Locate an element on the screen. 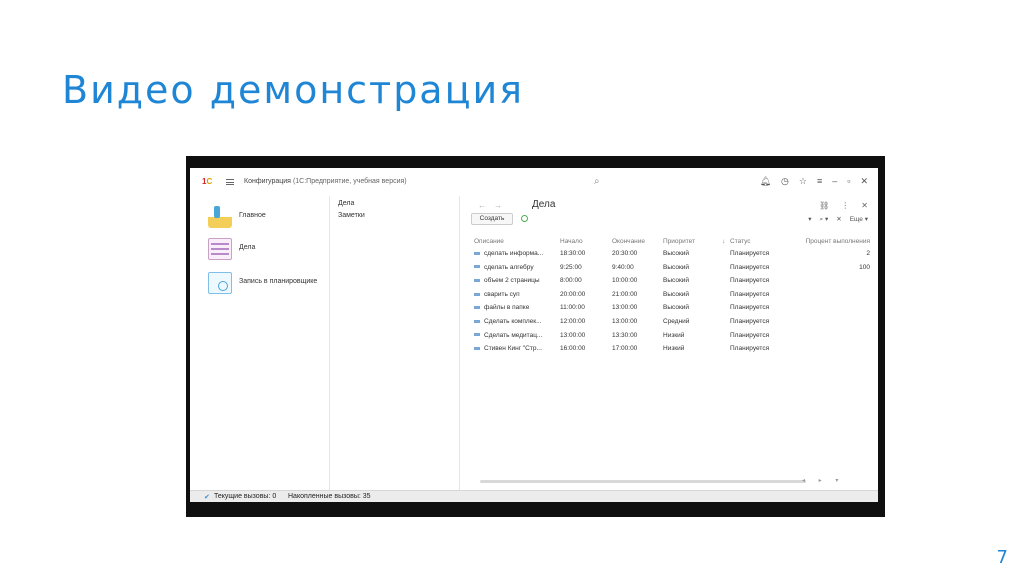  sidebar-item-scheduler: Запись в планировщике is located at coordinates (260, 283).